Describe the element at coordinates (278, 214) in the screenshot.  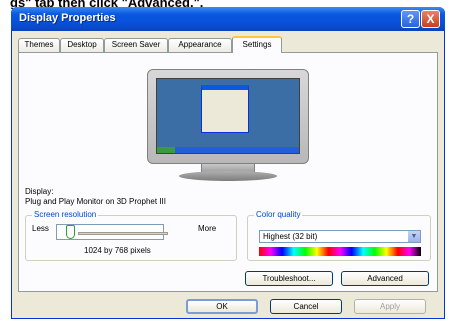
I see `color-quality-title: Color quality` at that location.